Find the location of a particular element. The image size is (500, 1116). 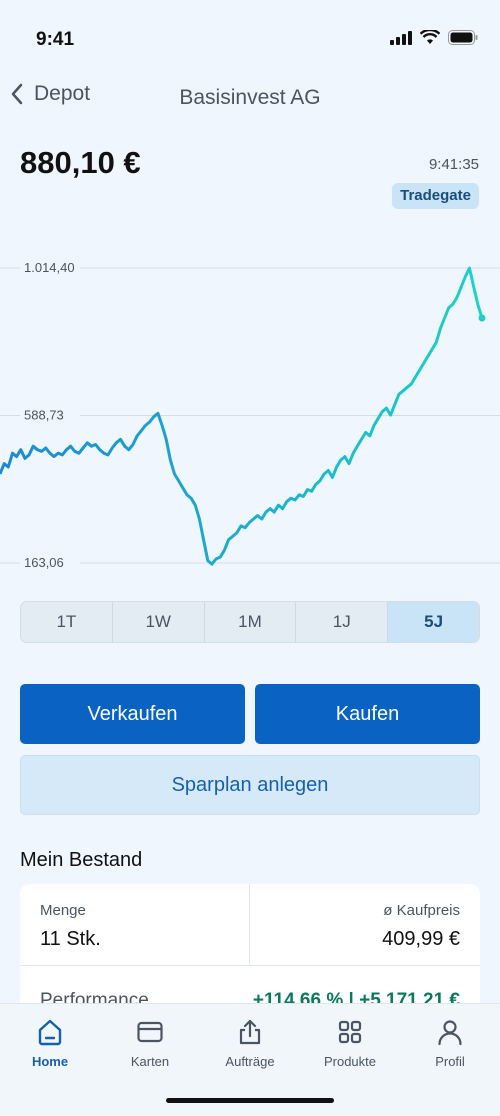

tab-karten-label: Karten is located at coordinates (150, 1061).